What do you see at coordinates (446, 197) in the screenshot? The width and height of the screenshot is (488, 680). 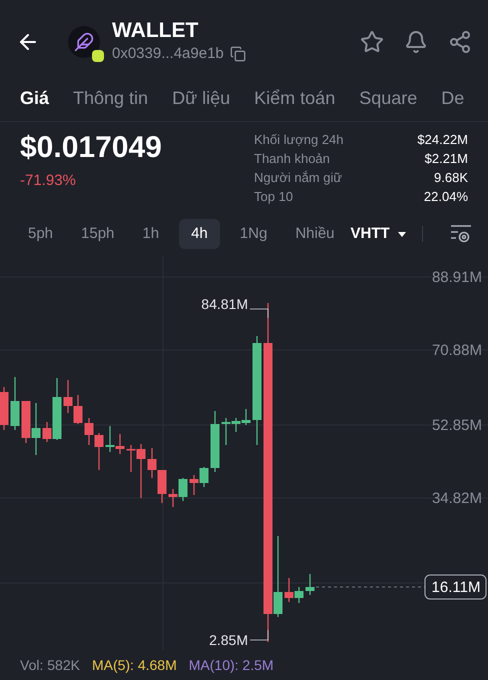 I see `stat-value: 22.04%` at bounding box center [446, 197].